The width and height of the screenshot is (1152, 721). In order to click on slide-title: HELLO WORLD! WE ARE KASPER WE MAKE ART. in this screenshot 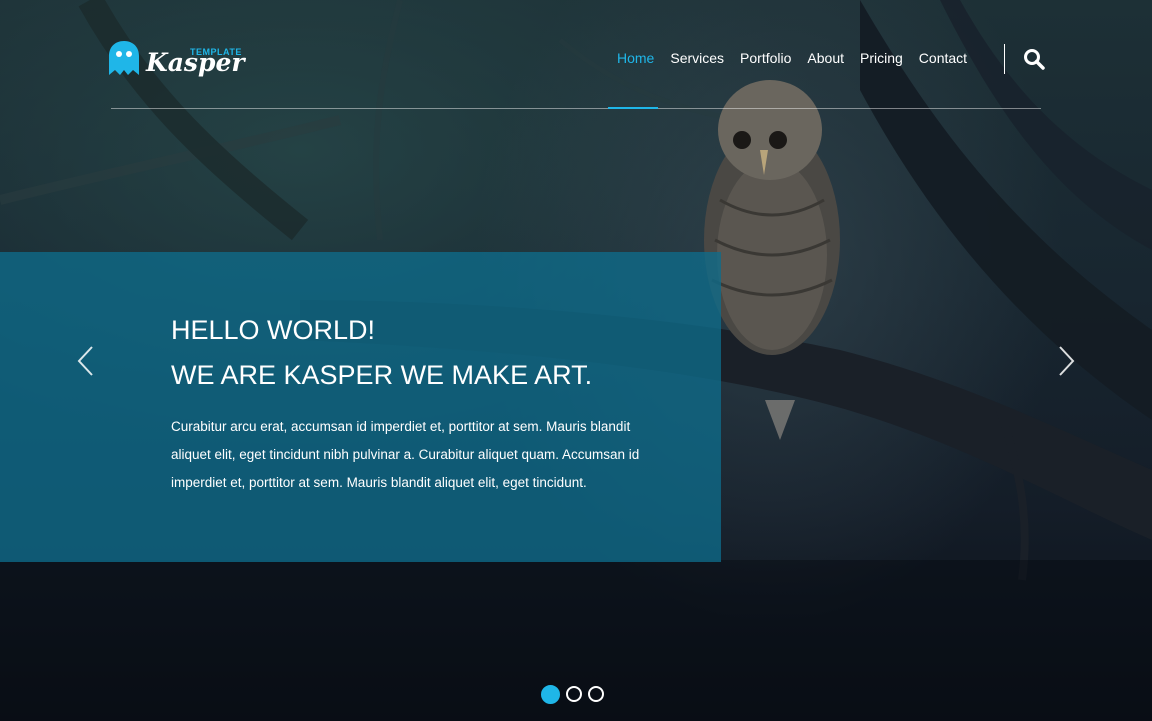, I will do `click(381, 353)`.